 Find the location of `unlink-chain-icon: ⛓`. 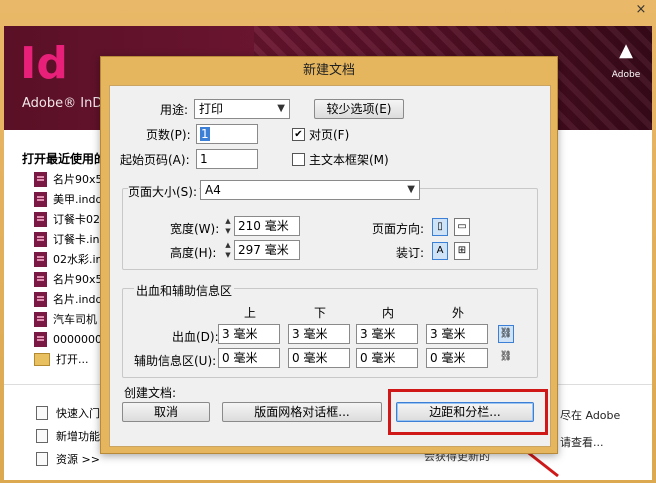

unlink-chain-icon: ⛓ is located at coordinates (506, 358).